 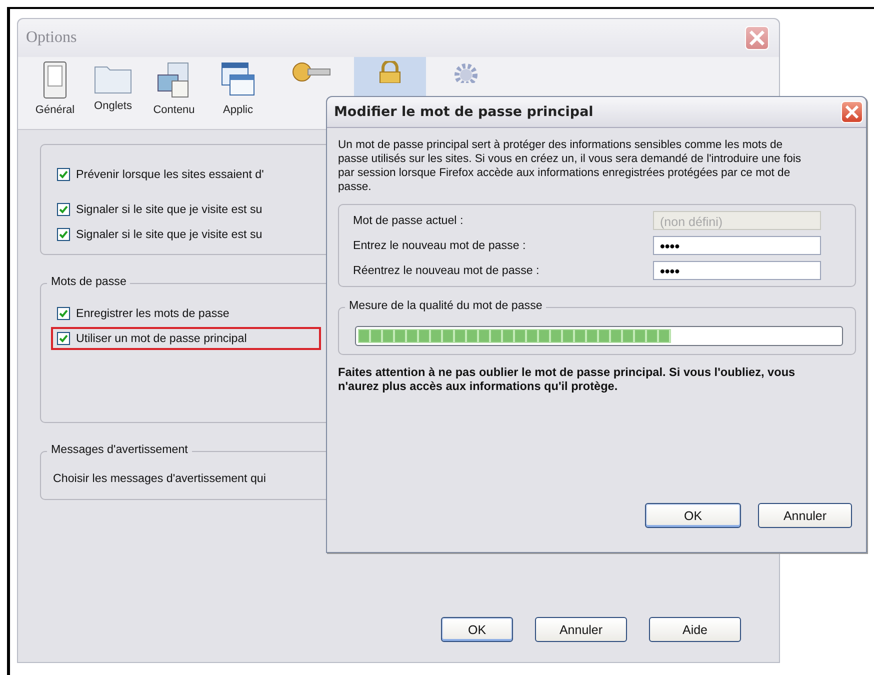 I want to click on dialog-title: Modifier le mot de passe principal, so click(x=464, y=112).